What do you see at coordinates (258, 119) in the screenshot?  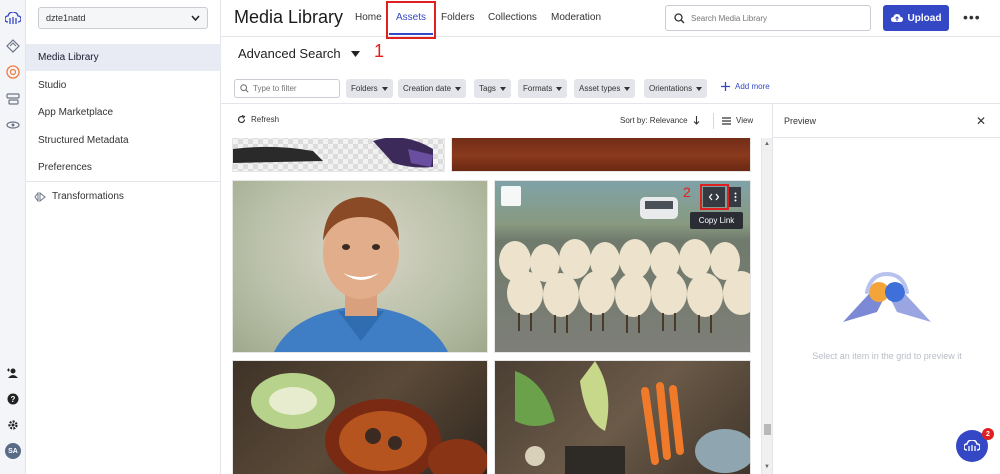 I see `refresh-button: Refresh` at bounding box center [258, 119].